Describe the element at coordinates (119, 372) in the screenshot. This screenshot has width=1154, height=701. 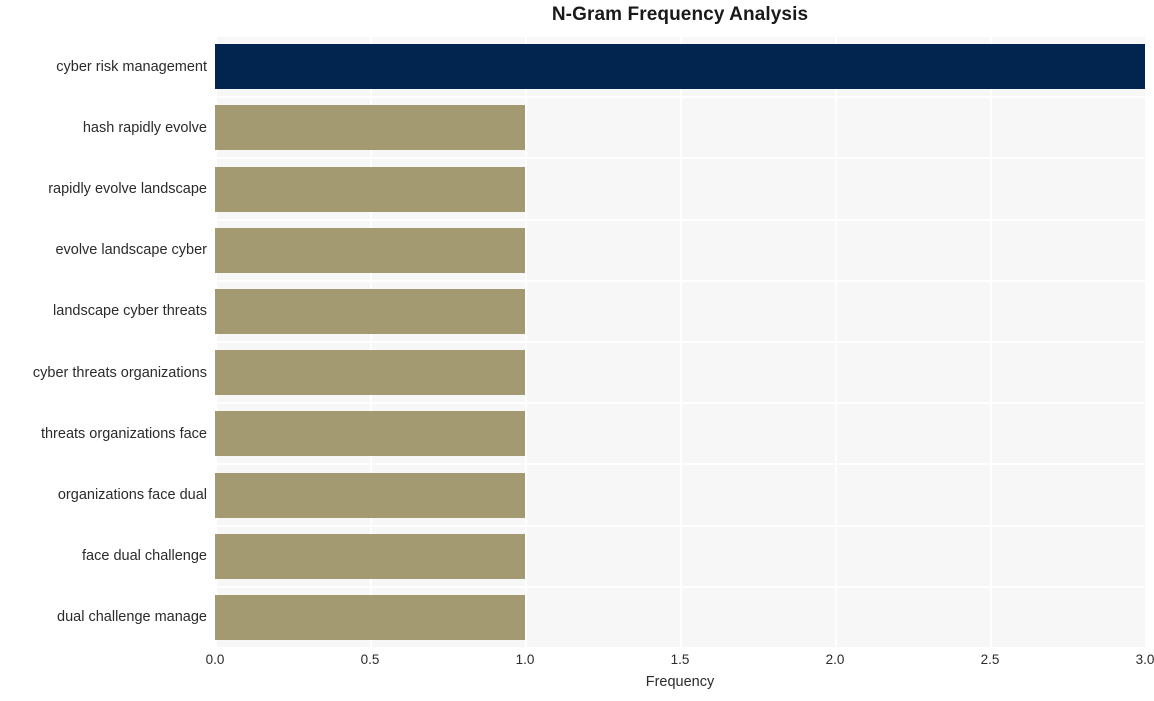
I see `y-axis-tick-label: cyber threats organizations` at that location.